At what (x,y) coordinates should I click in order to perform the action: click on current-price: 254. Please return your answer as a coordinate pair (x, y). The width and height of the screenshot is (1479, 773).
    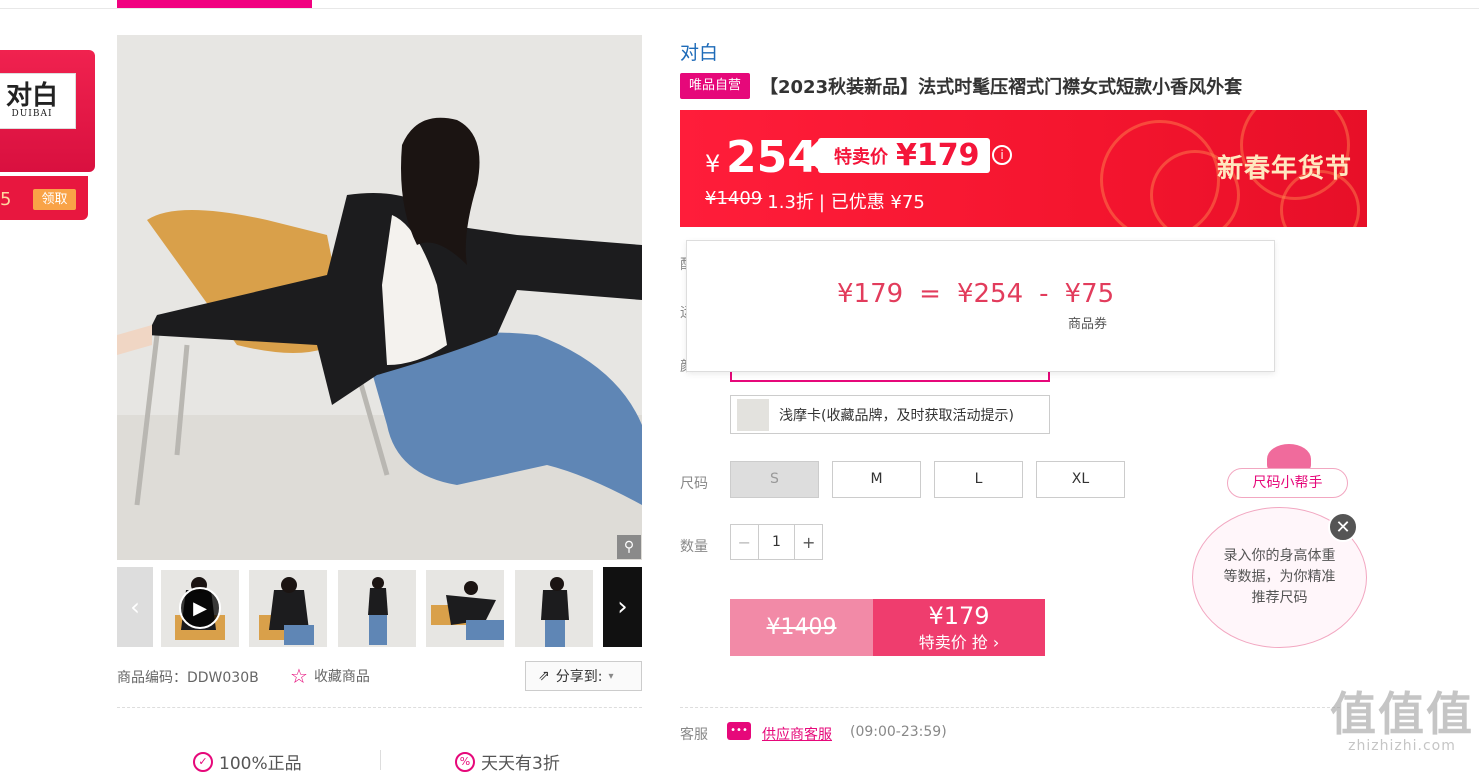
    Looking at the image, I should click on (772, 157).